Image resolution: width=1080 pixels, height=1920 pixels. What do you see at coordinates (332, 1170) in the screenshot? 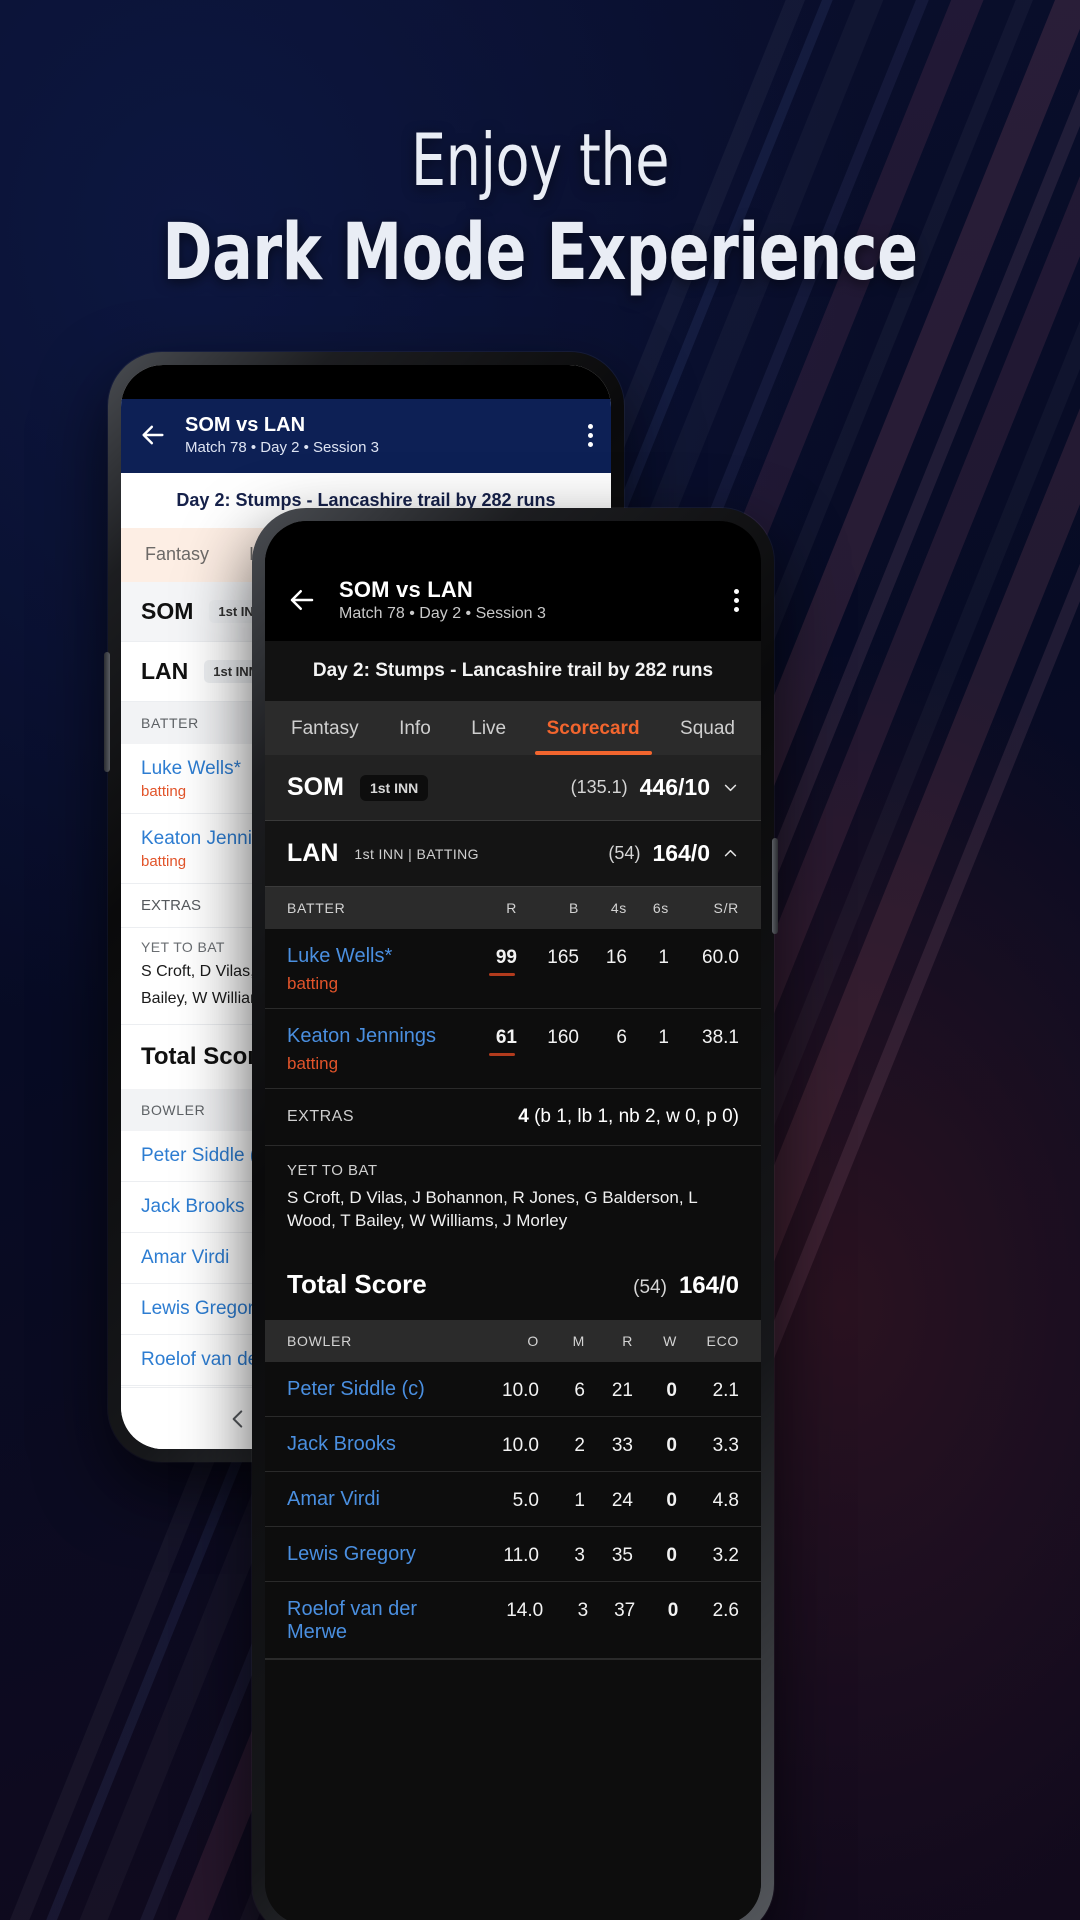
I see `yet-to-bat-label: YET TO BAT` at bounding box center [332, 1170].